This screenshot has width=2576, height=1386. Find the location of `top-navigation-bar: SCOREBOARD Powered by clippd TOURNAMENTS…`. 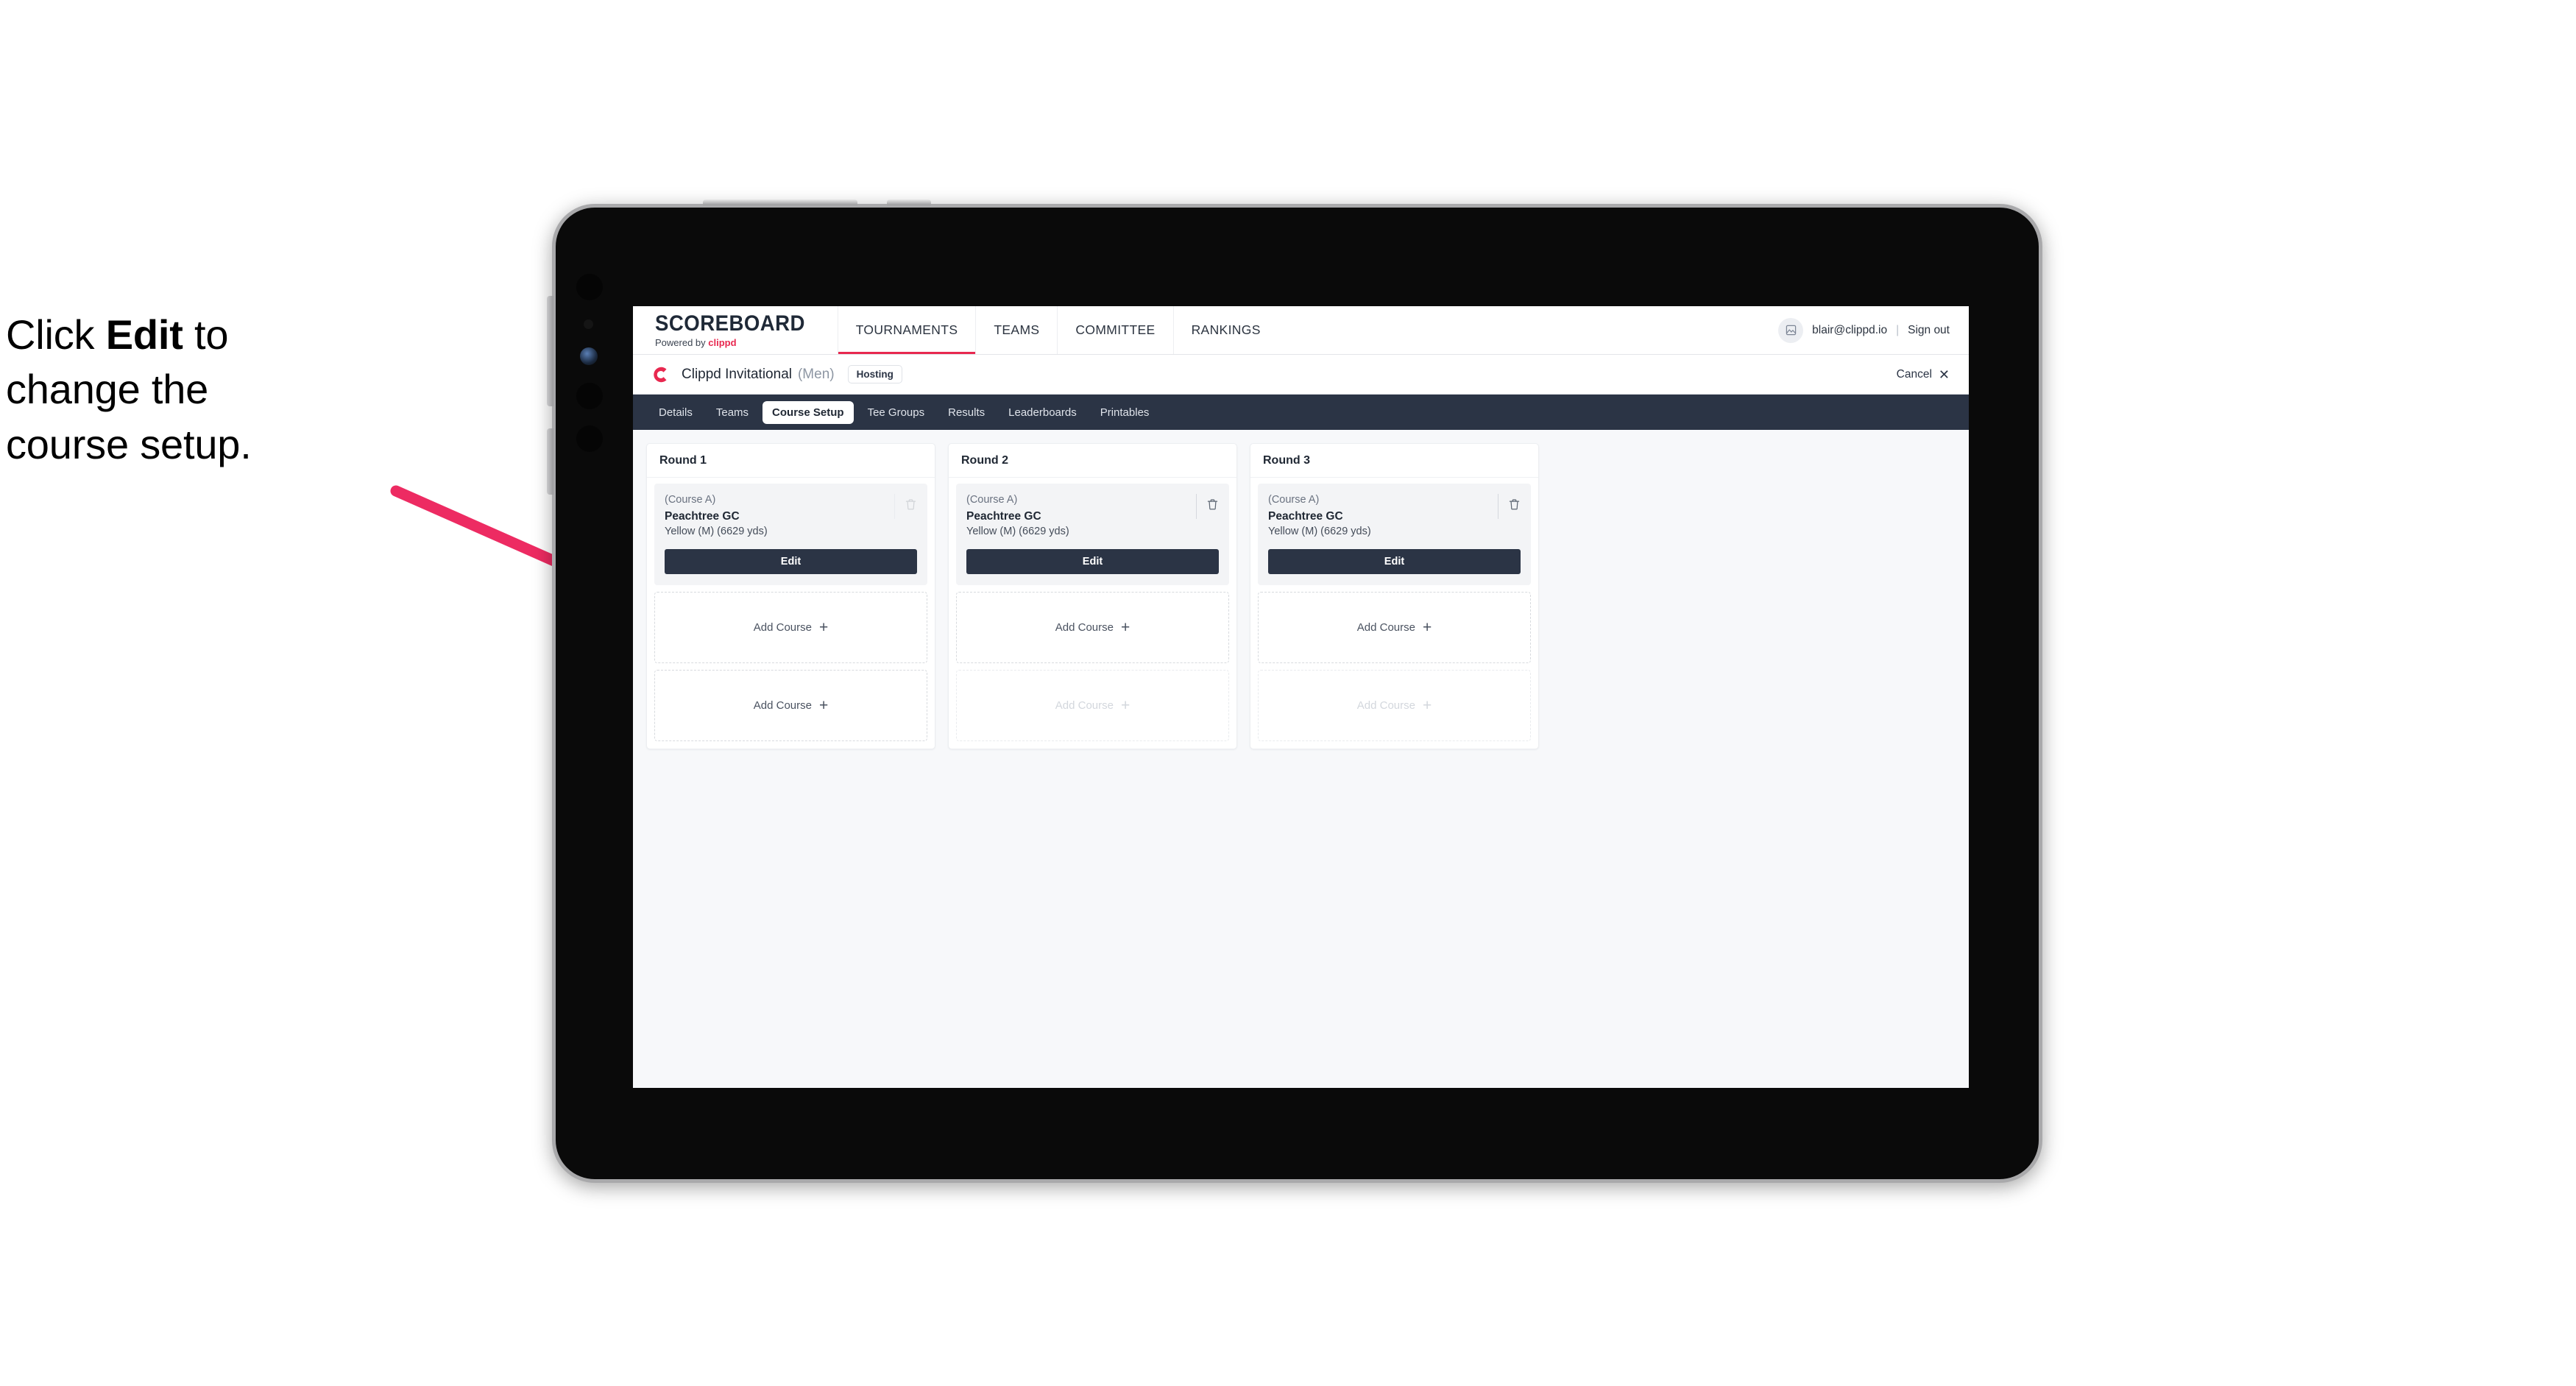

top-navigation-bar: SCOREBOARD Powered by clippd TOURNAMENTS… is located at coordinates (1301, 330).